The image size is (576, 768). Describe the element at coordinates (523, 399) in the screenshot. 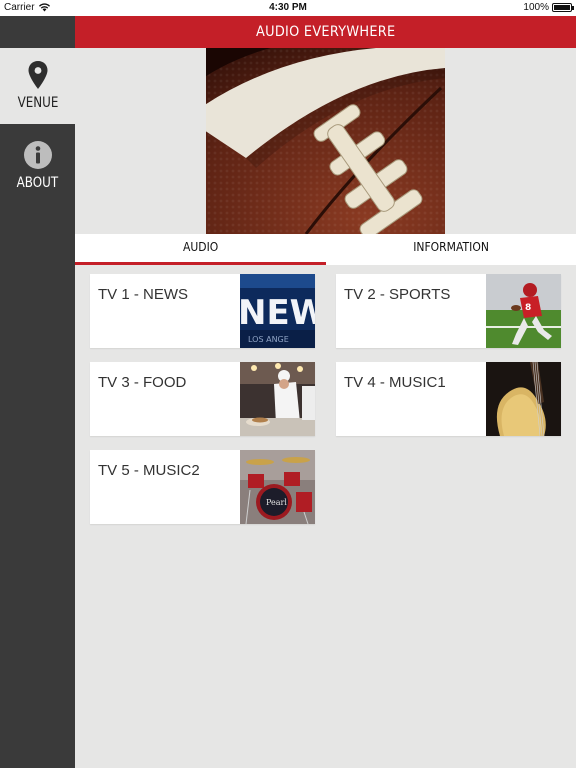

I see `guitar-thumbnail` at that location.